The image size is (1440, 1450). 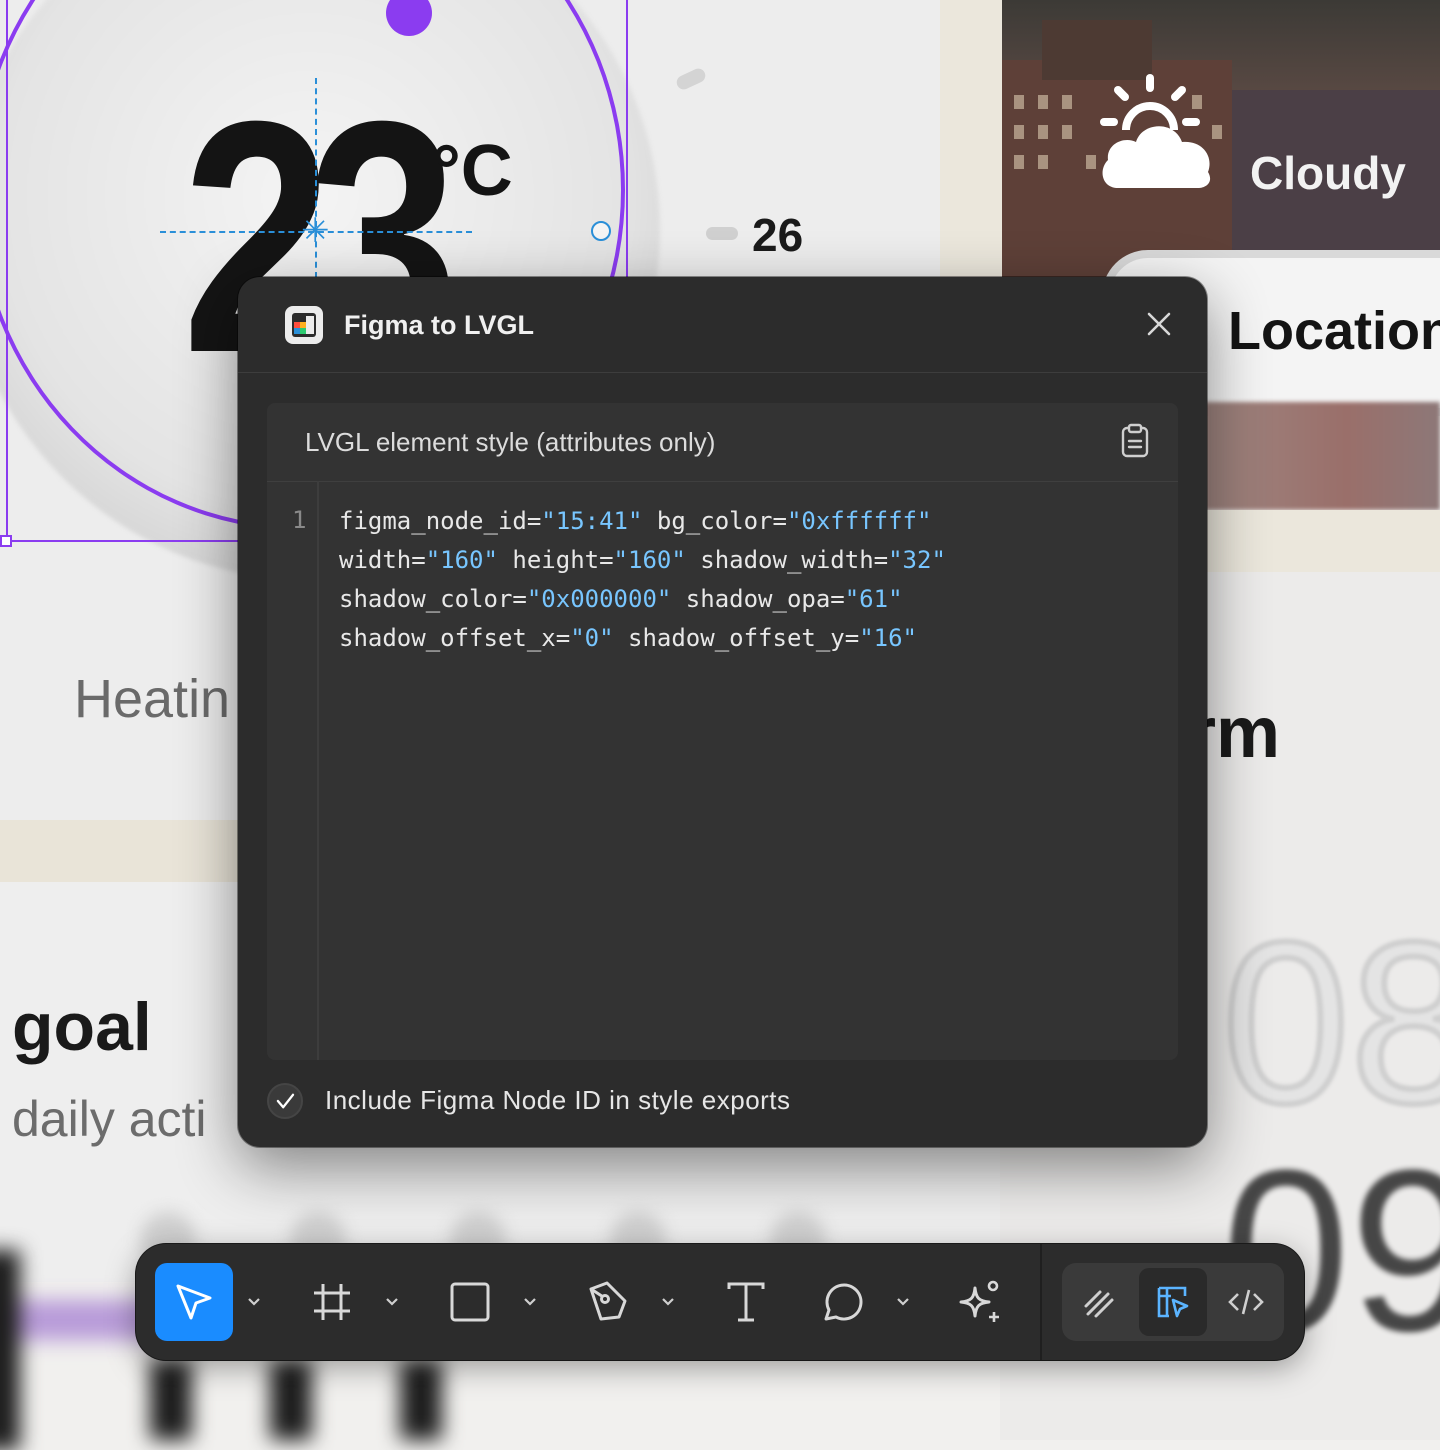 What do you see at coordinates (888, 638) in the screenshot?
I see `code-value: "16"` at bounding box center [888, 638].